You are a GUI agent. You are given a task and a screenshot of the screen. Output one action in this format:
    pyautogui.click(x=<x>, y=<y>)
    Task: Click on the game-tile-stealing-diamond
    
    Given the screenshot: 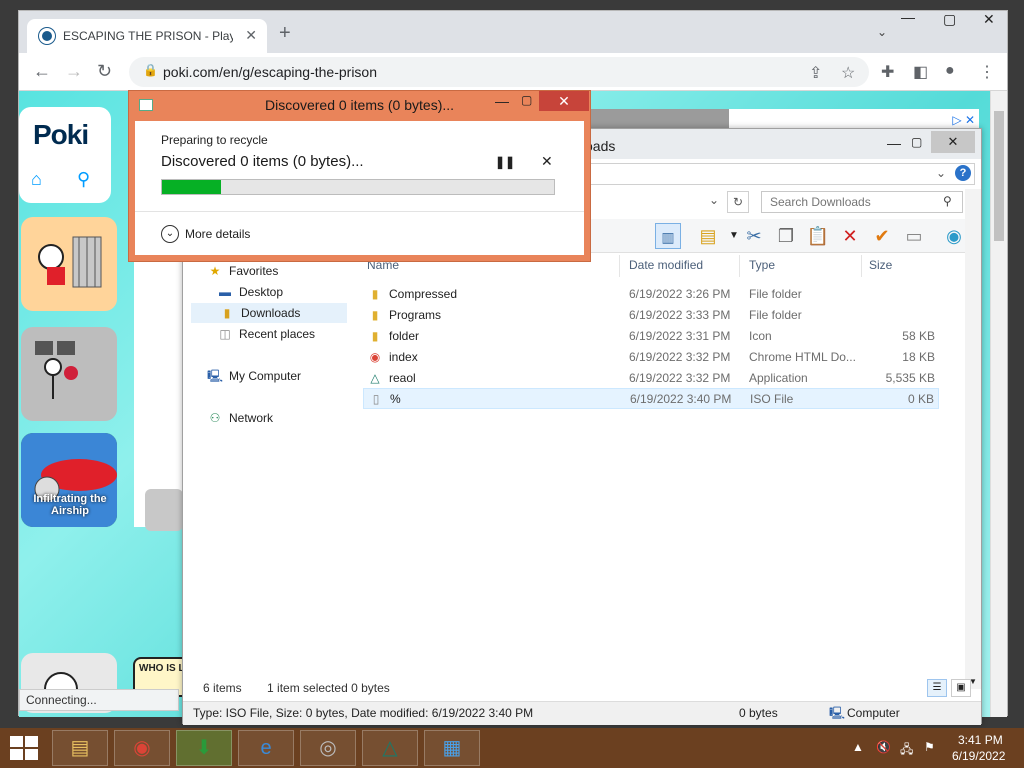 What is the action you would take?
    pyautogui.click(x=69, y=374)
    